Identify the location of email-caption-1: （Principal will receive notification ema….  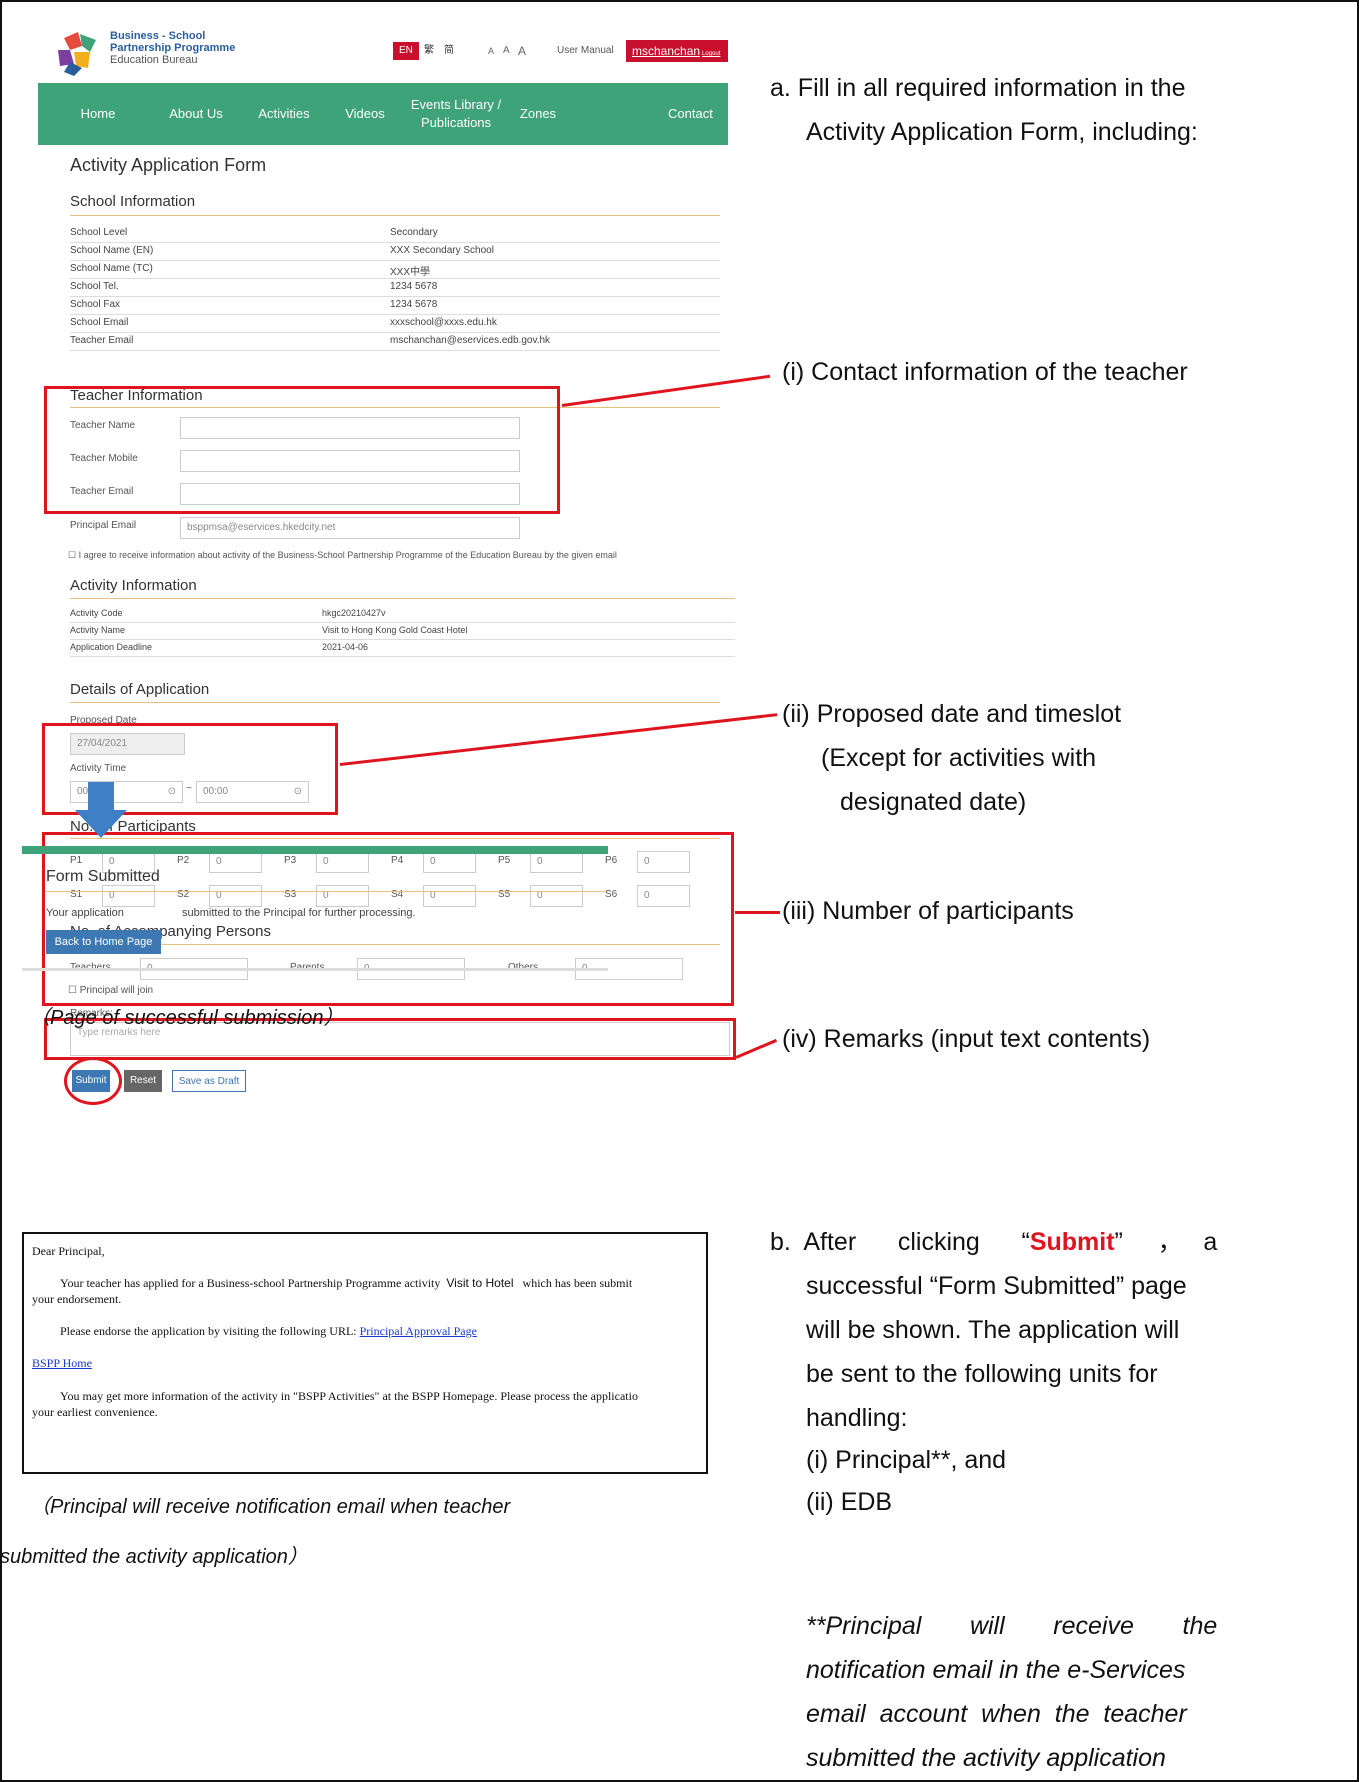
(270, 1507).